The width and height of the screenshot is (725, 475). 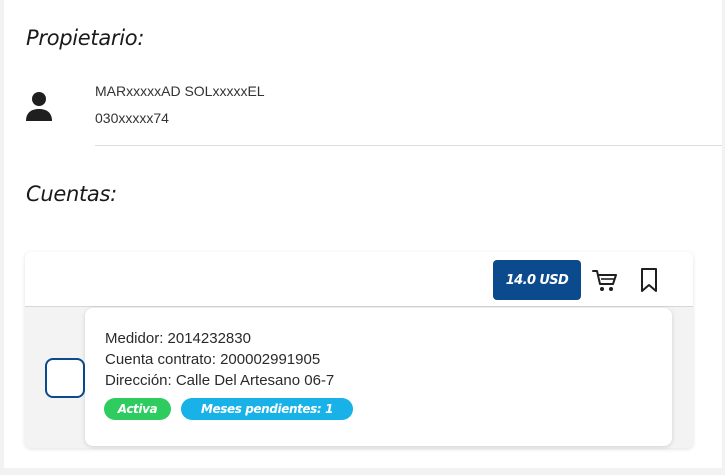 What do you see at coordinates (39, 106) in the screenshot?
I see `person-icon` at bounding box center [39, 106].